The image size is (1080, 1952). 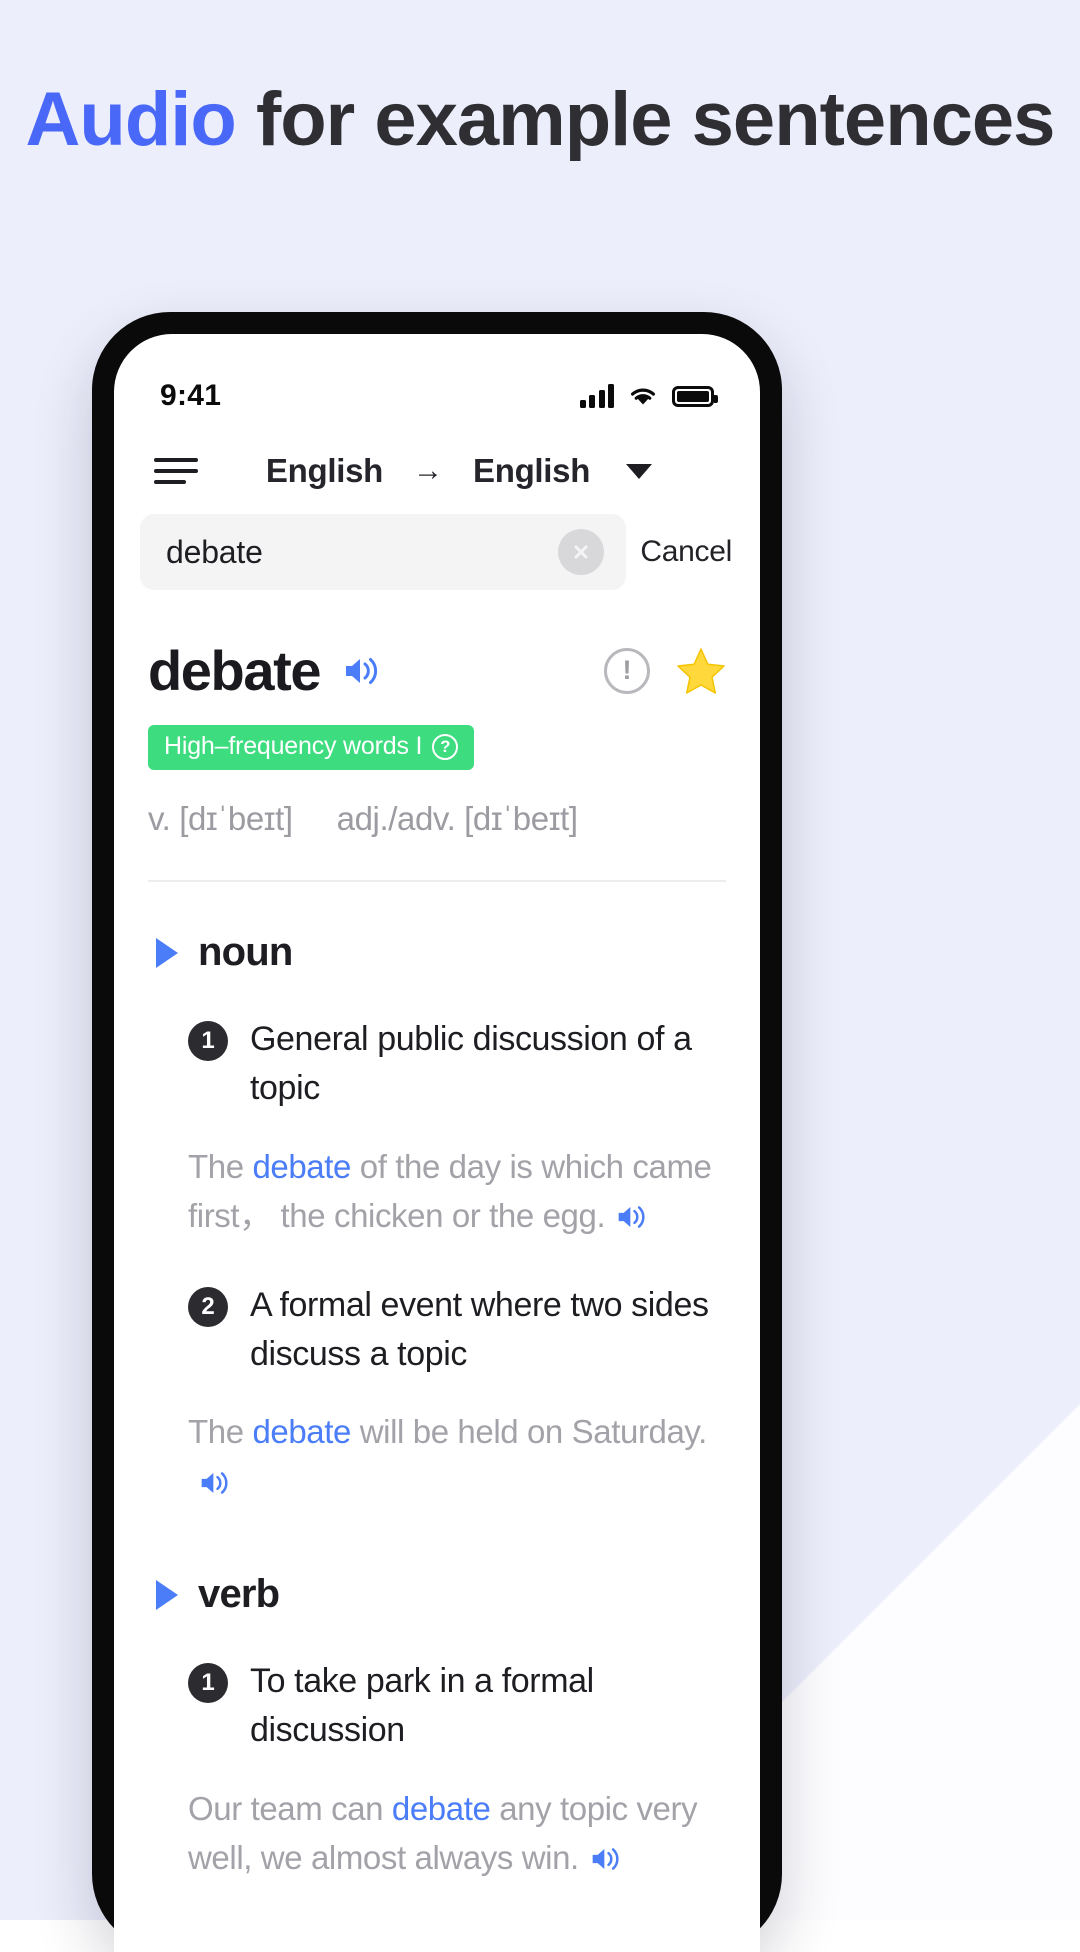 I want to click on chevron-down-icon, so click(x=639, y=471).